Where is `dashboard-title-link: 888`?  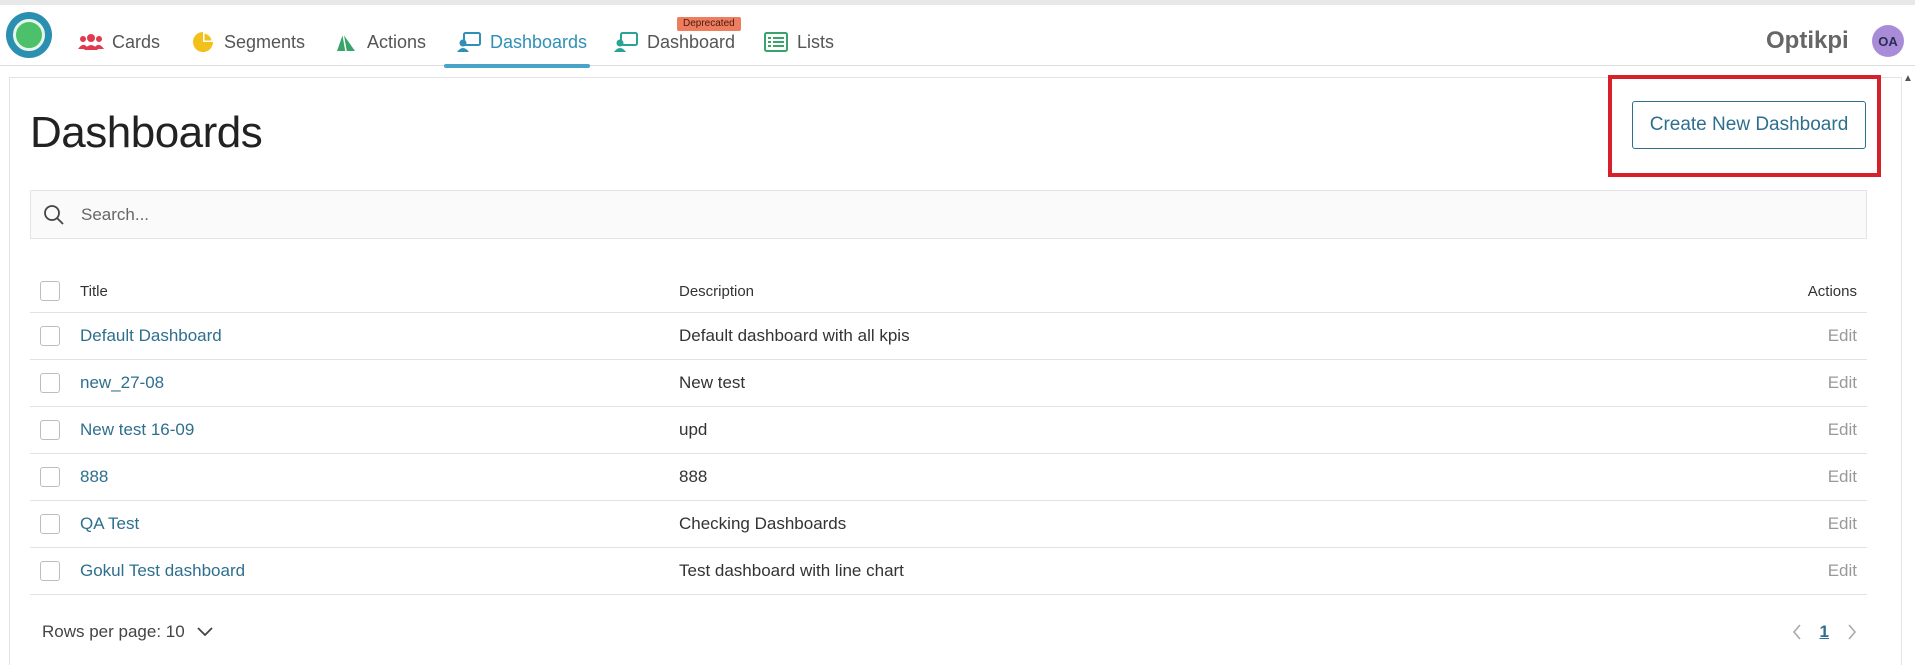
dashboard-title-link: 888 is located at coordinates (94, 477).